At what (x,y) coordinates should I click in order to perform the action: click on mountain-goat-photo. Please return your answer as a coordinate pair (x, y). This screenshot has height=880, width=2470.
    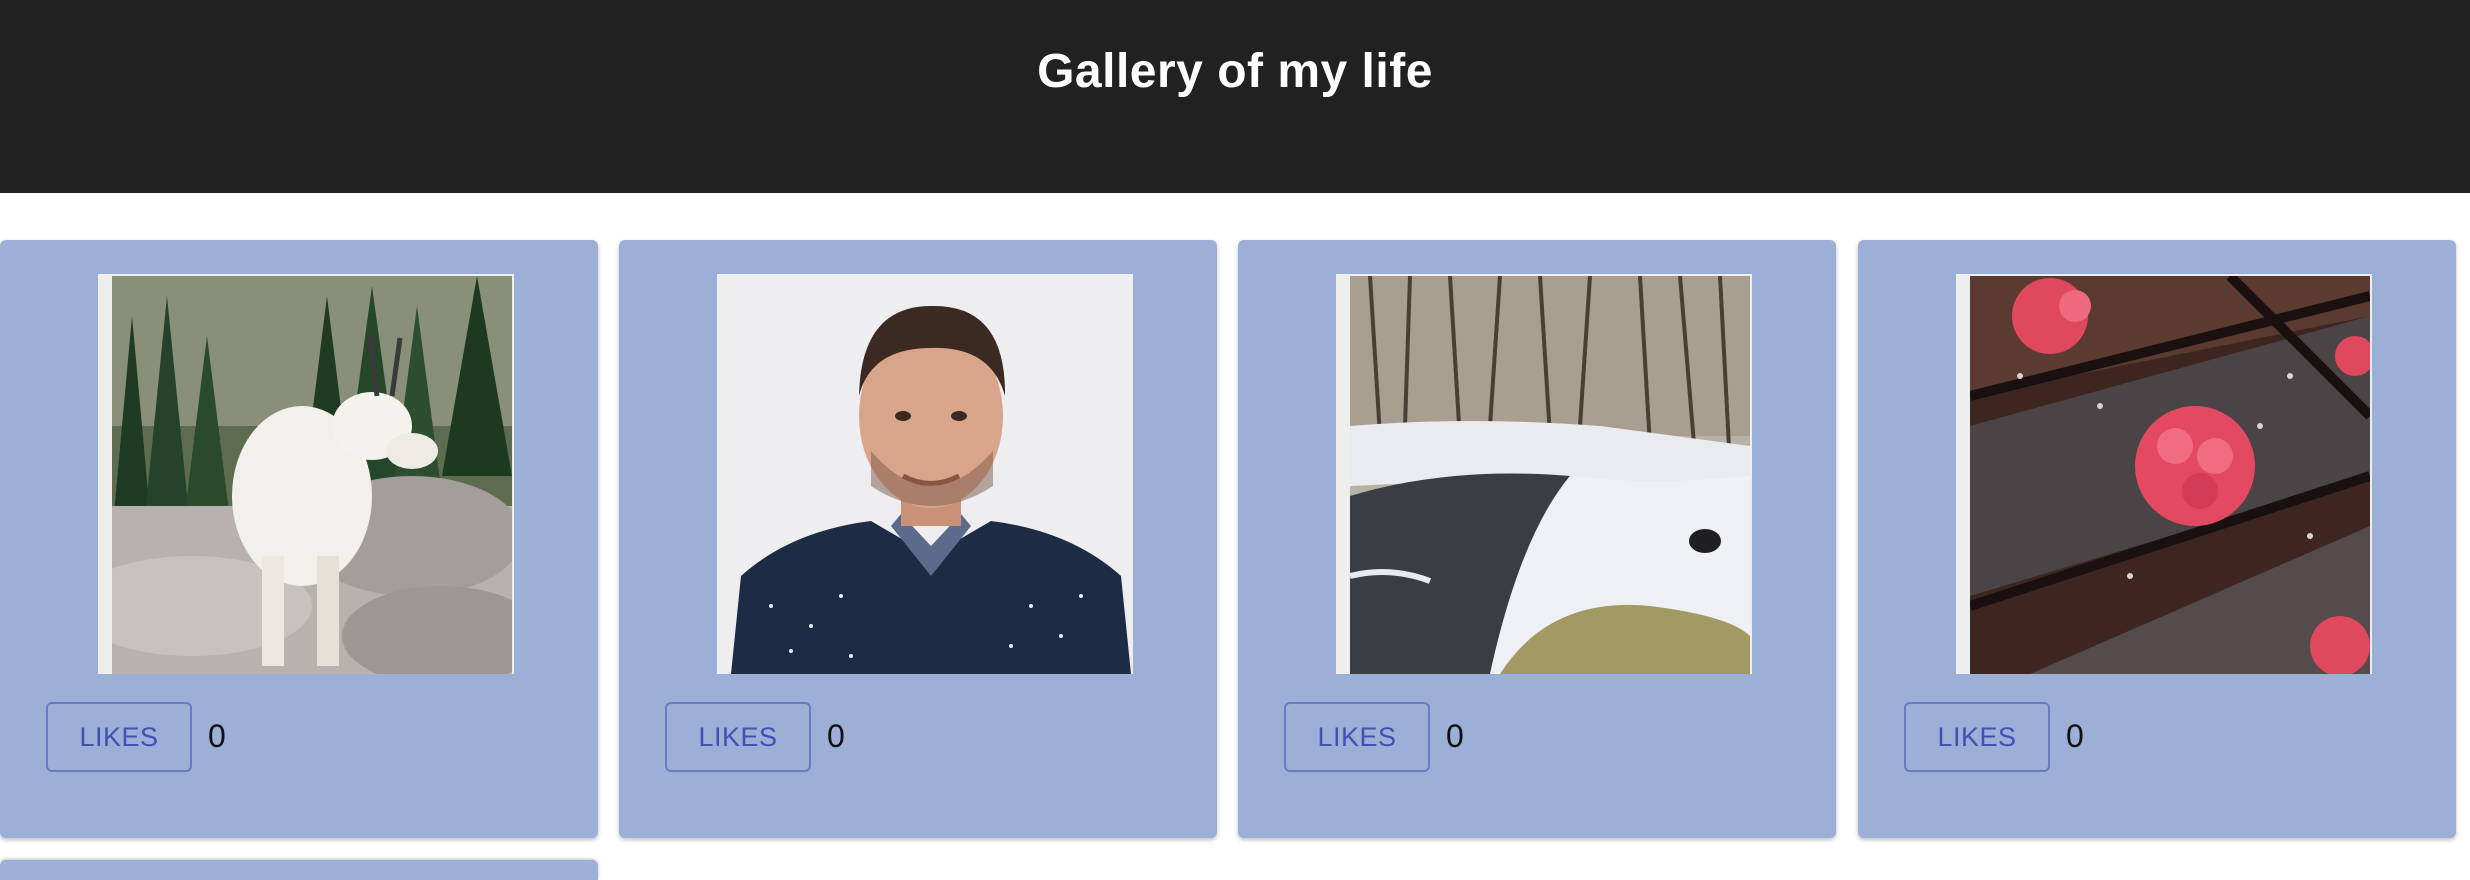
    Looking at the image, I should click on (312, 475).